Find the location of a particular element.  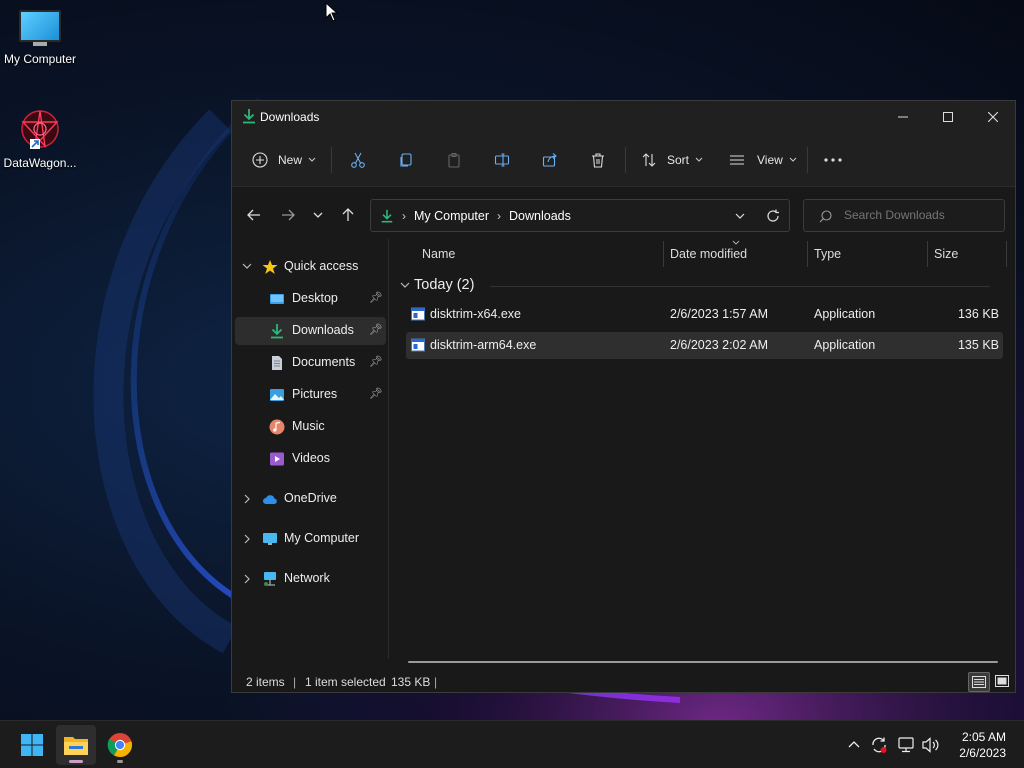

sync-icon is located at coordinates (879, 745).